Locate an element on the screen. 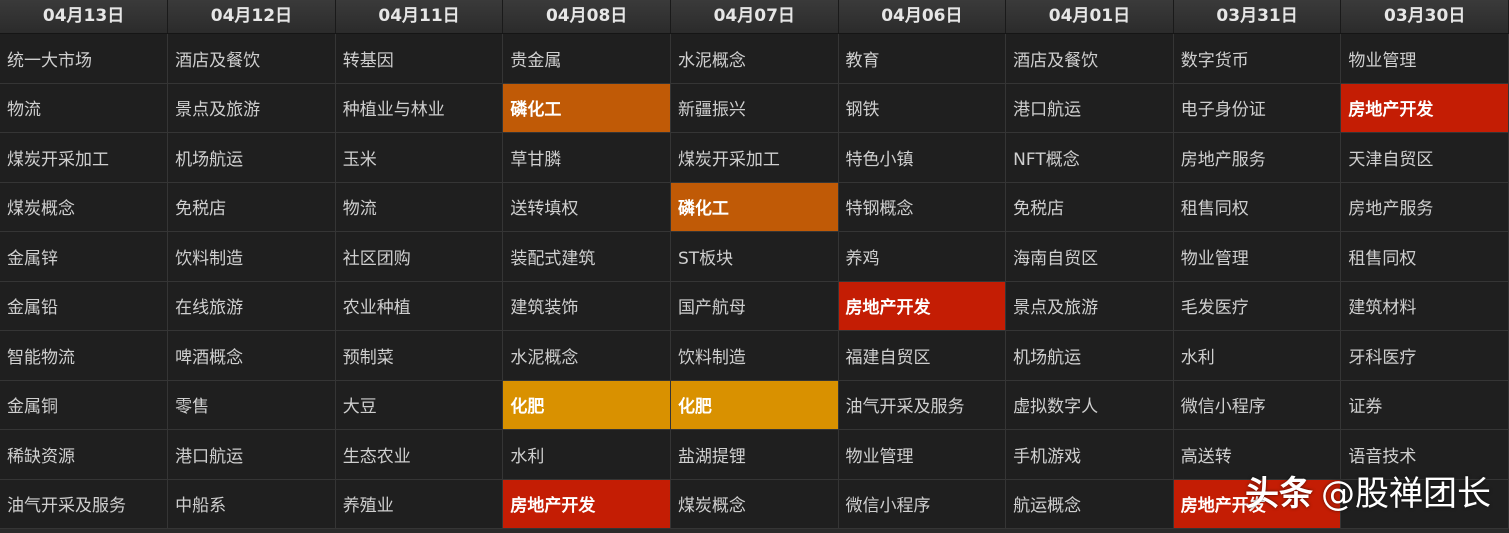 Image resolution: width=1509 pixels, height=533 pixels. sector-cell: 特钢概念 is located at coordinates (922, 207).